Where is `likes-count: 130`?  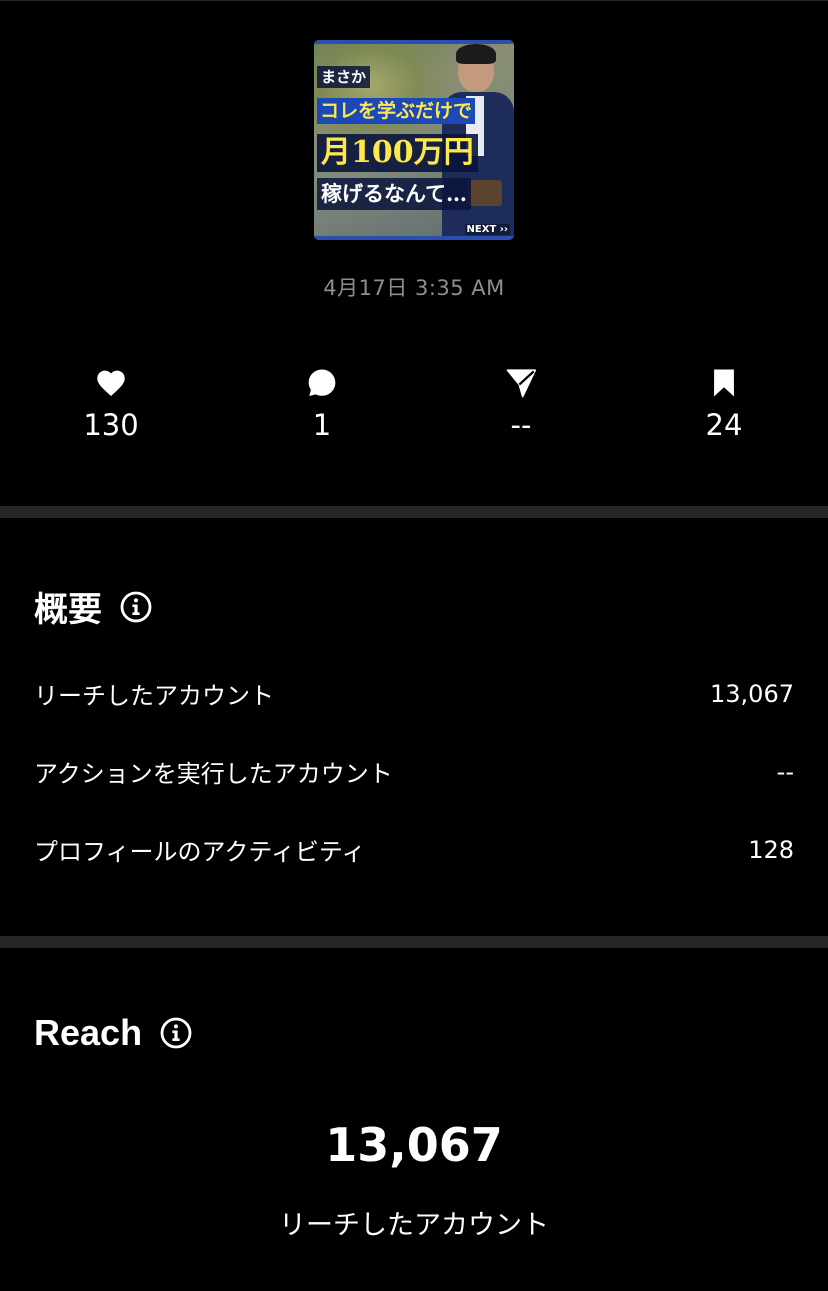 likes-count: 130 is located at coordinates (111, 425).